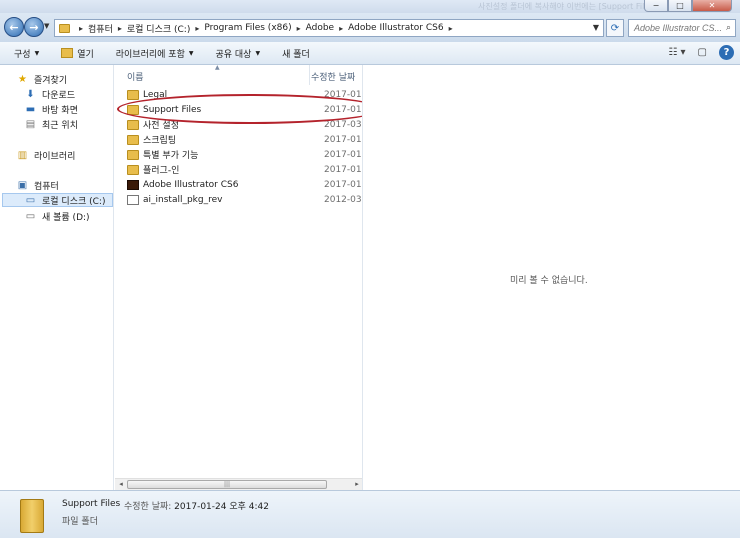 The height and width of the screenshot is (538, 740). Describe the element at coordinates (238, 75) in the screenshot. I see `column-header-row: ▲ 이름 수정한 날짜` at that location.